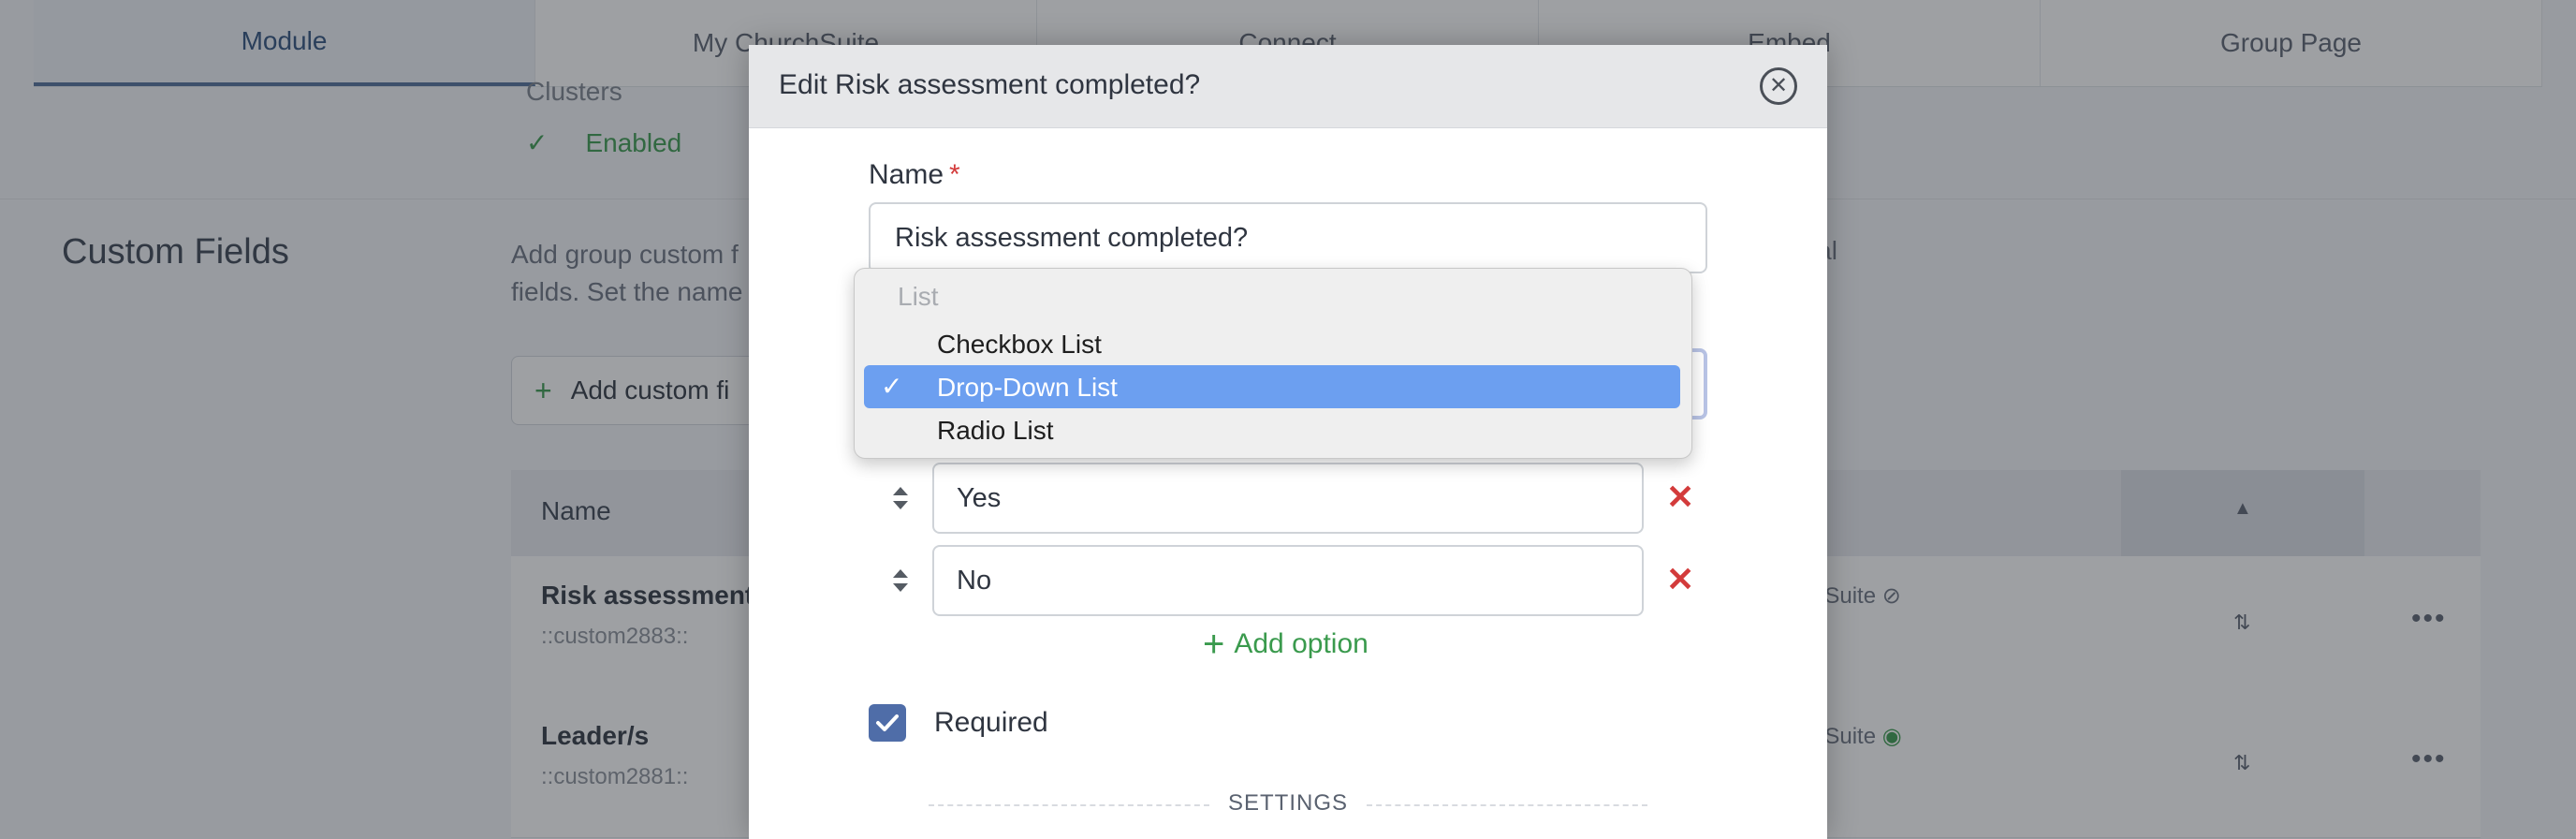 The image size is (2576, 839). What do you see at coordinates (1272, 387) in the screenshot?
I see `dropdown-option-drop-down-list: ✓ Drop-Down List` at bounding box center [1272, 387].